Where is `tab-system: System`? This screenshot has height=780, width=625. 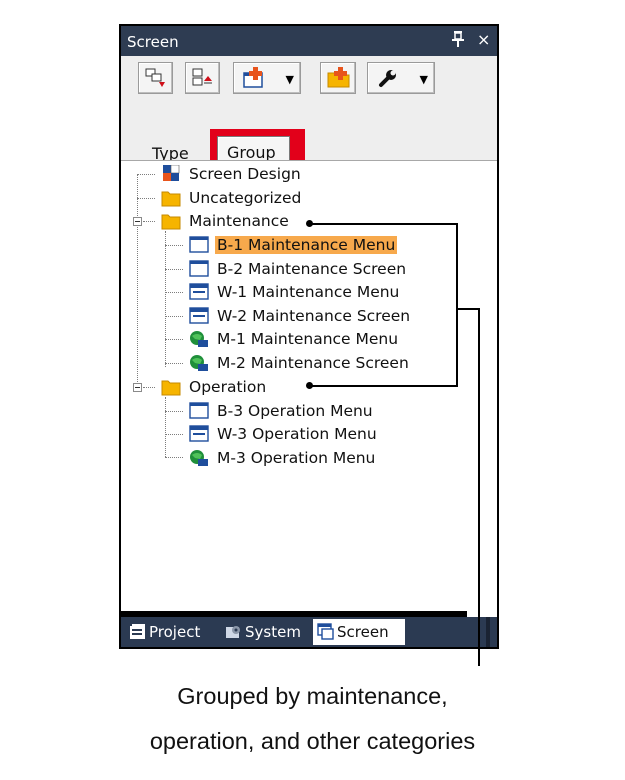 tab-system: System is located at coordinates (264, 632).